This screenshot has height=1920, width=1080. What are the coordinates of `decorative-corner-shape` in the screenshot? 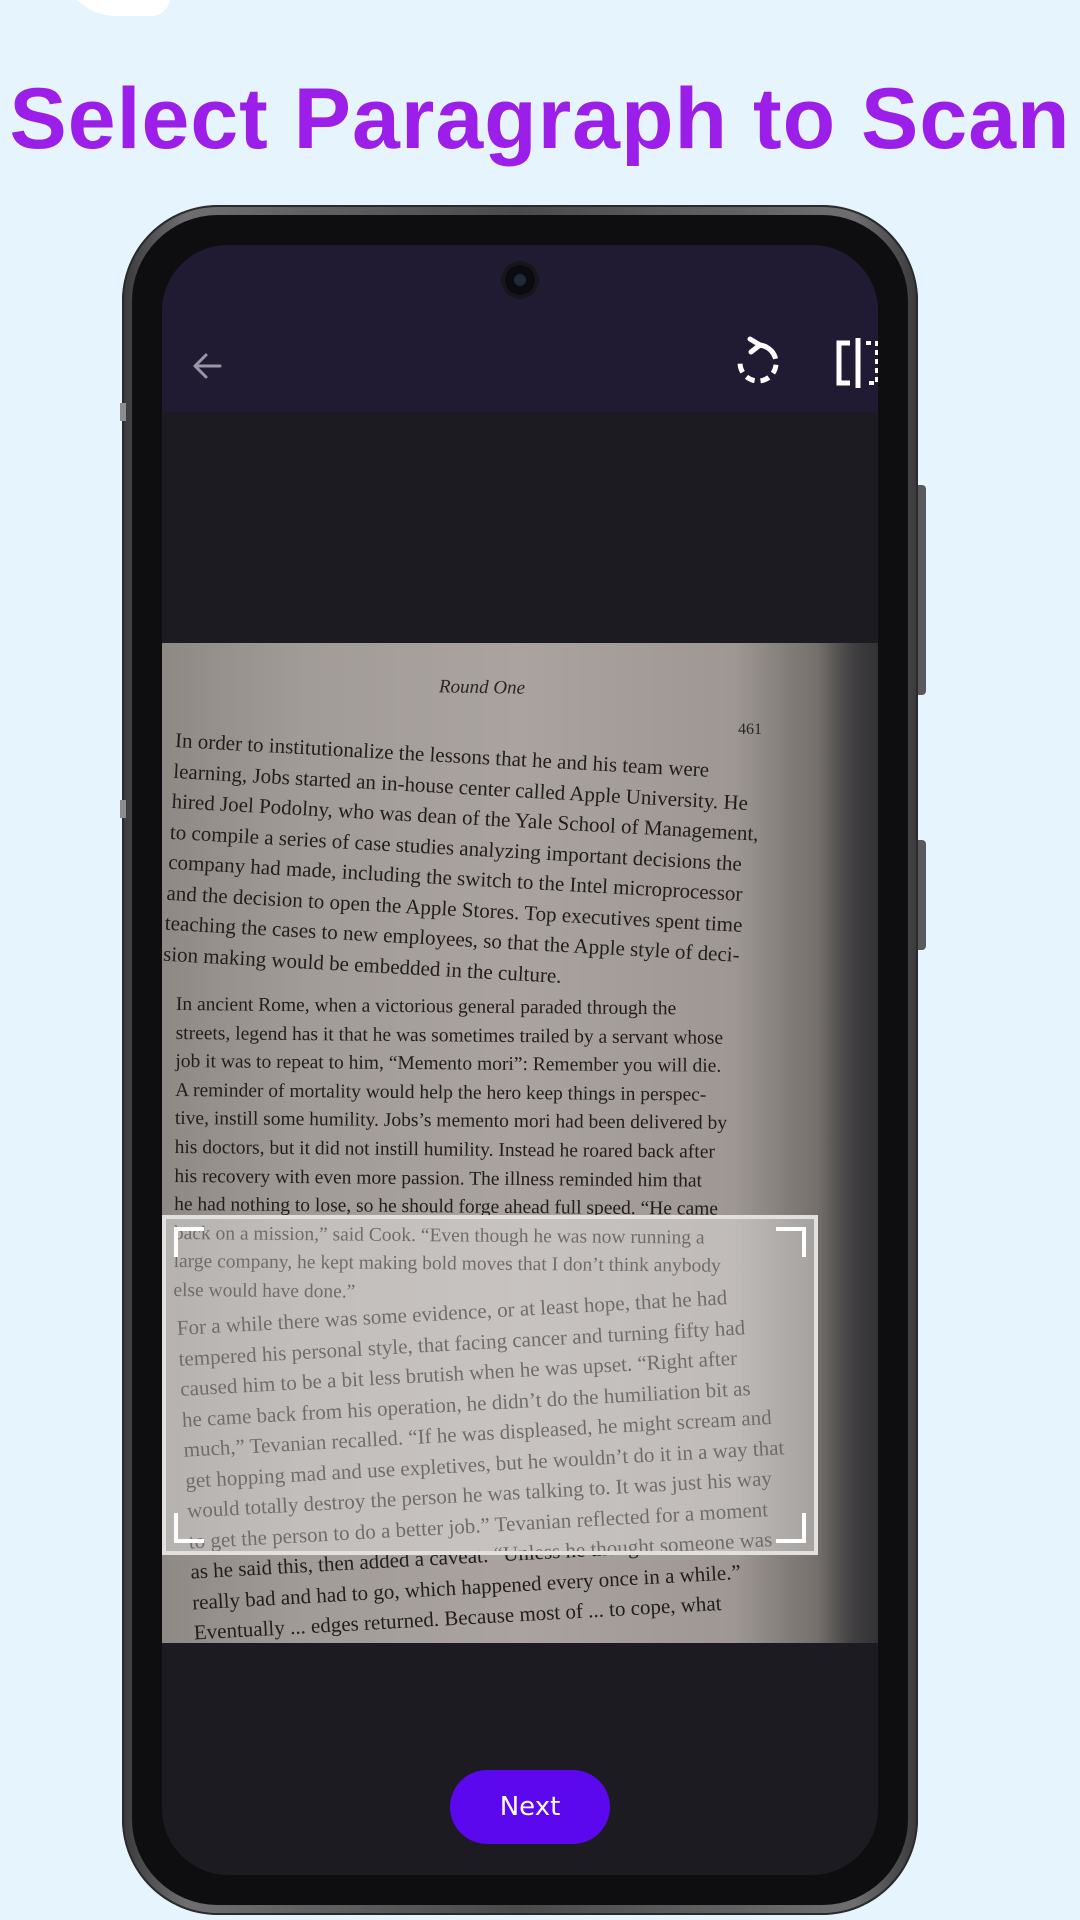 It's located at (115, 8).